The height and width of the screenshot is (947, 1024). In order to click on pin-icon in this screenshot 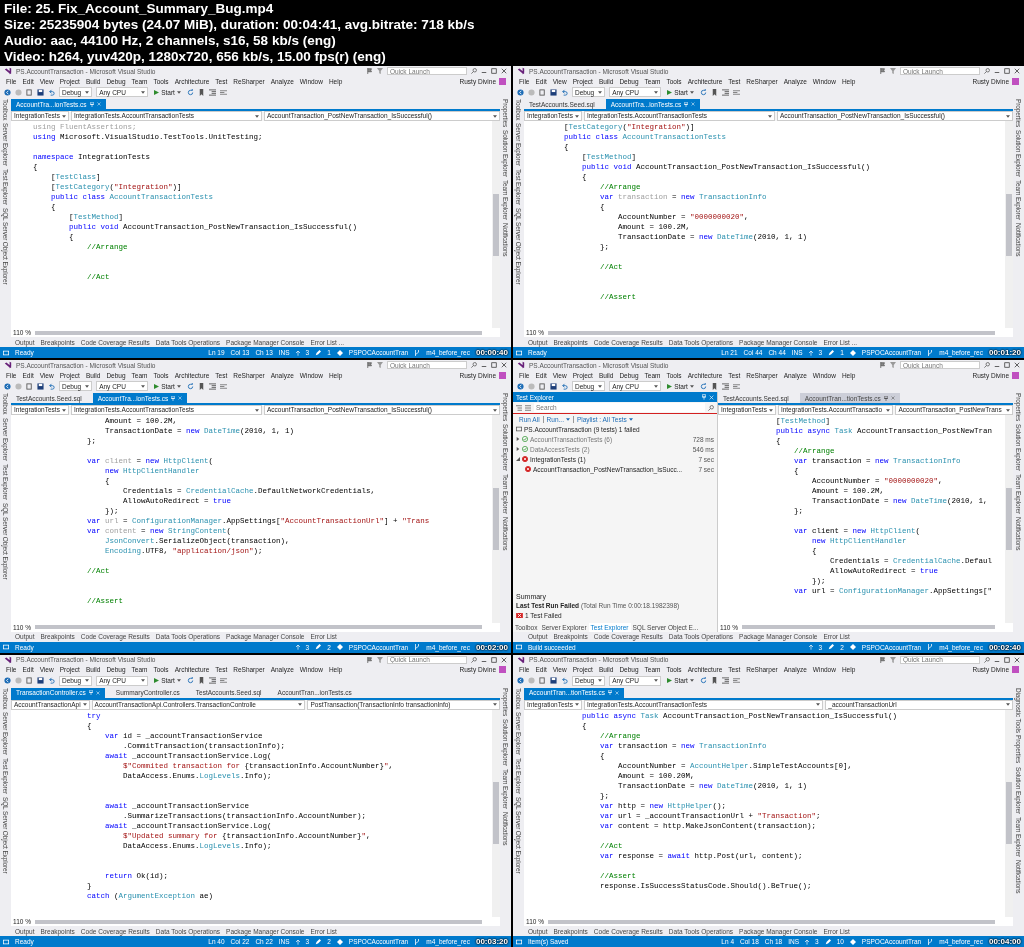, I will do `click(885, 398)`.